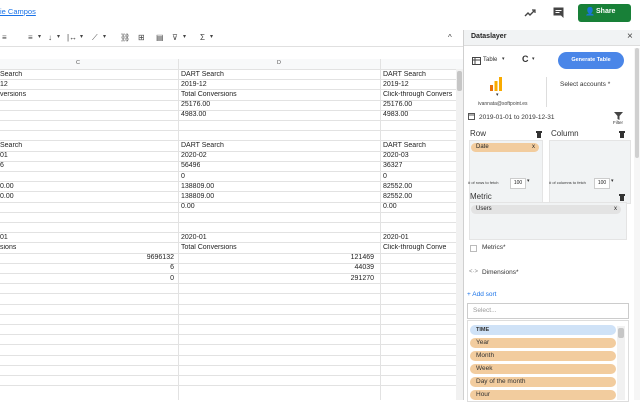 Image resolution: width=640 pixels, height=402 pixels. I want to click on metrics-expand-icon, so click(473, 248).